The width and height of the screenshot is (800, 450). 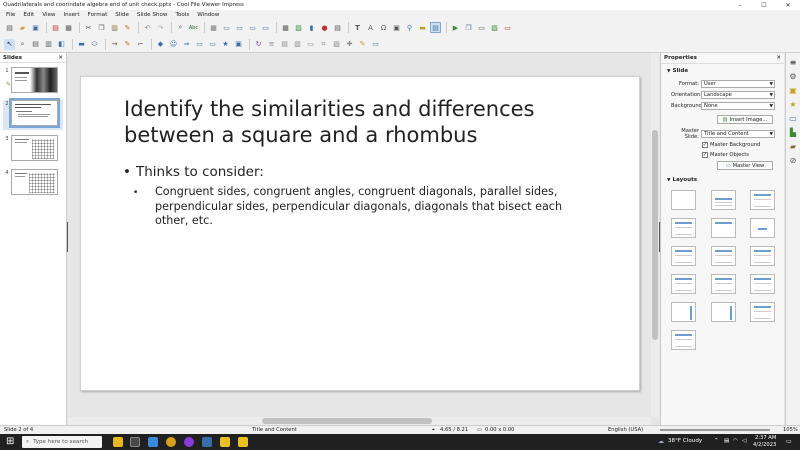 What do you see at coordinates (61, 44) in the screenshot?
I see `font-color-icon: ◧` at bounding box center [61, 44].